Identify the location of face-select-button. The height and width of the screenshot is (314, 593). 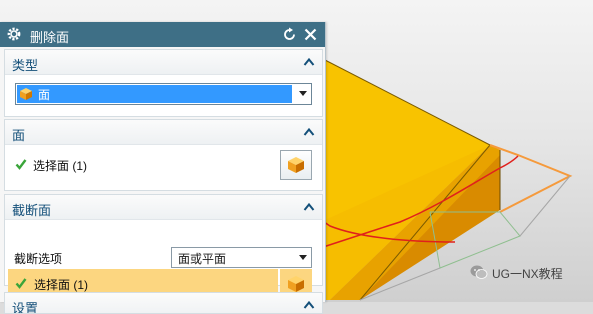
(296, 165).